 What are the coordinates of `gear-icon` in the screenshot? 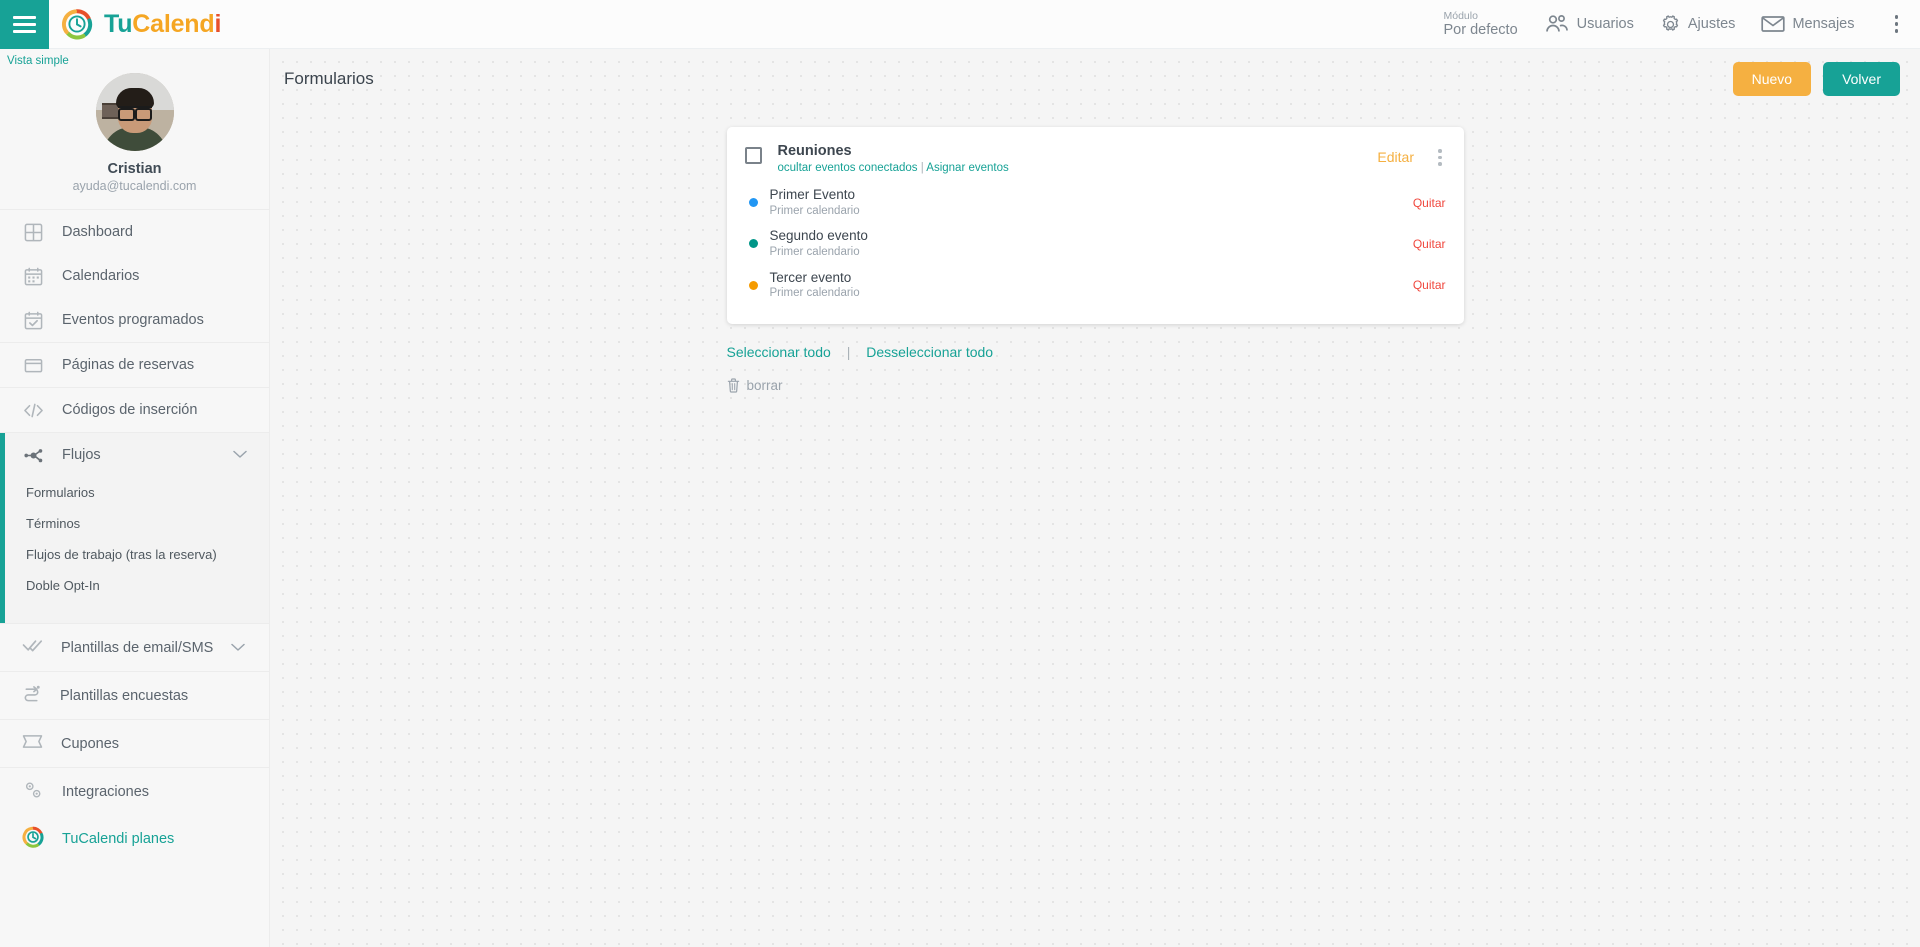 It's located at (1670, 22).